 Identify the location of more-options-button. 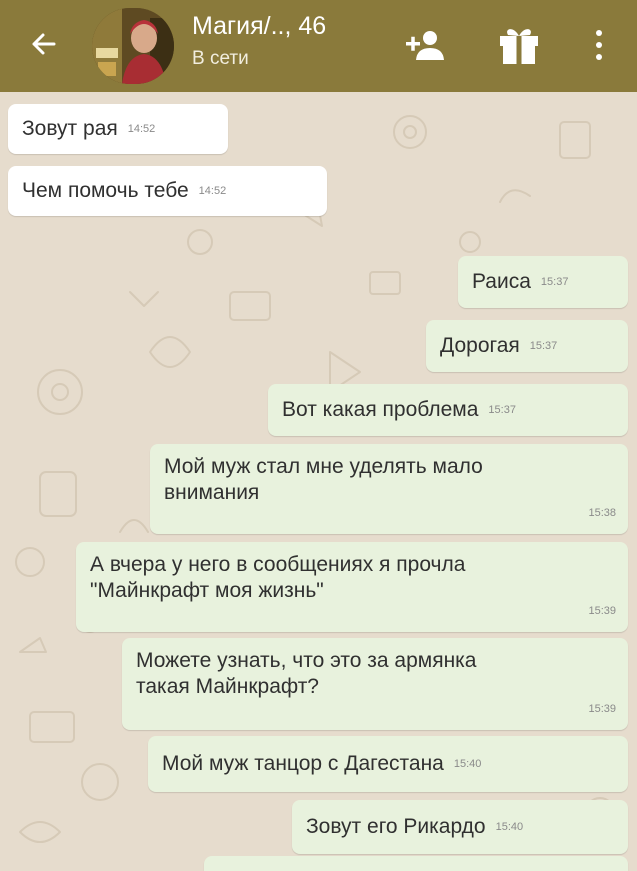
(599, 45).